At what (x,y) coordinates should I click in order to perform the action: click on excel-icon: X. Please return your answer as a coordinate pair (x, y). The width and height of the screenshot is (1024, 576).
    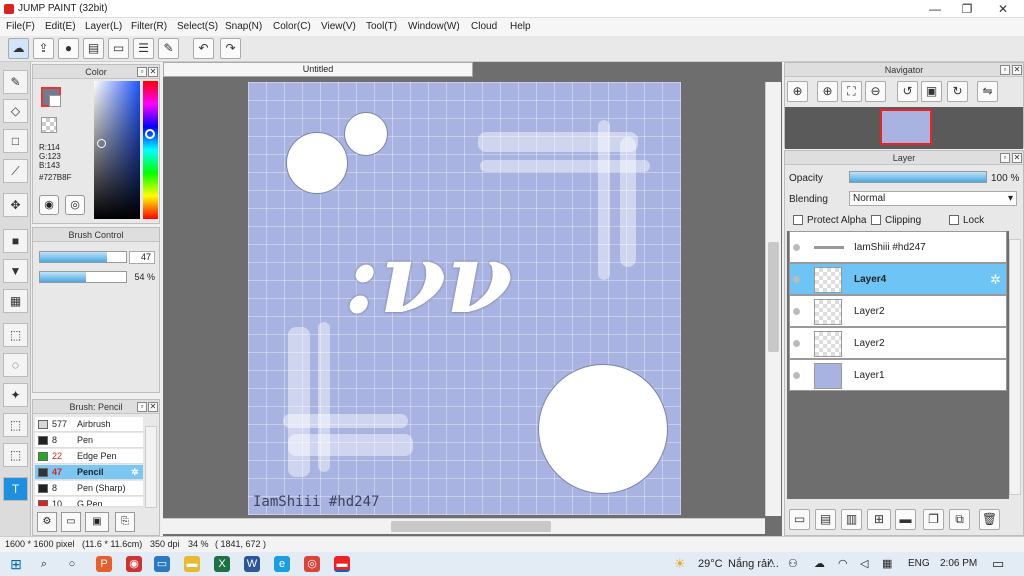
    Looking at the image, I should click on (222, 564).